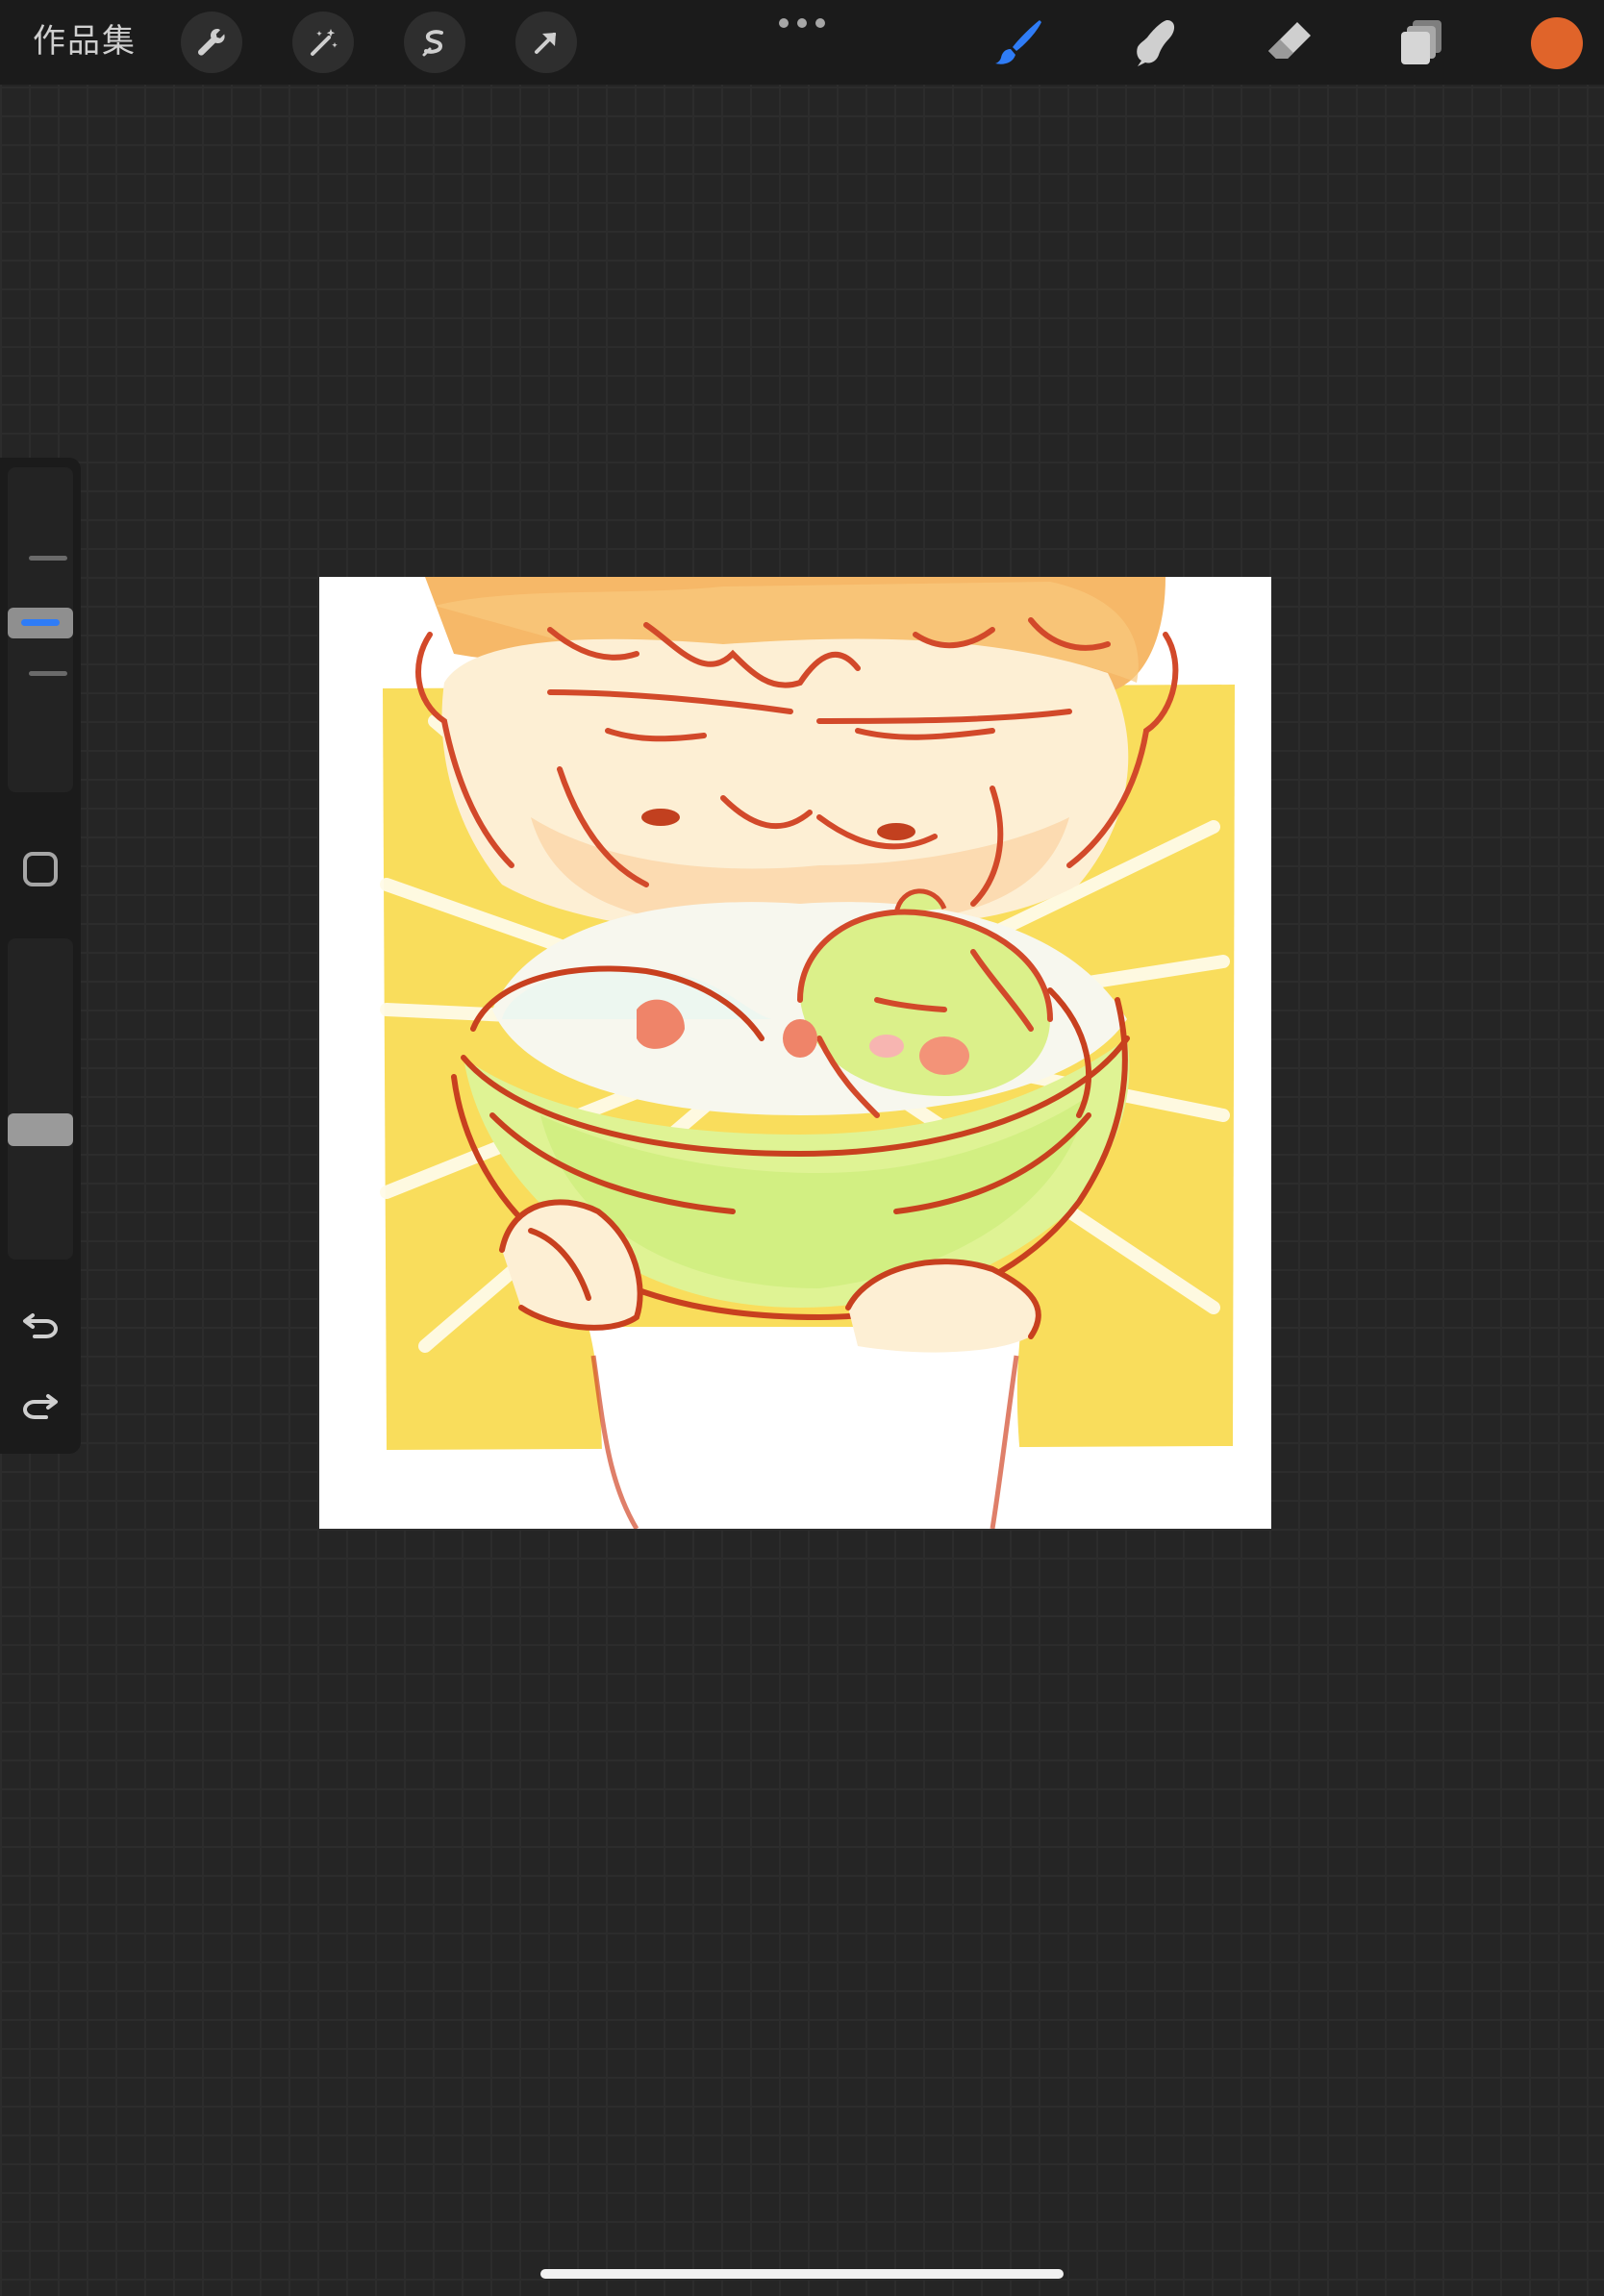 This screenshot has height=2296, width=1604. I want to click on selection-s-icon, so click(432, 43).